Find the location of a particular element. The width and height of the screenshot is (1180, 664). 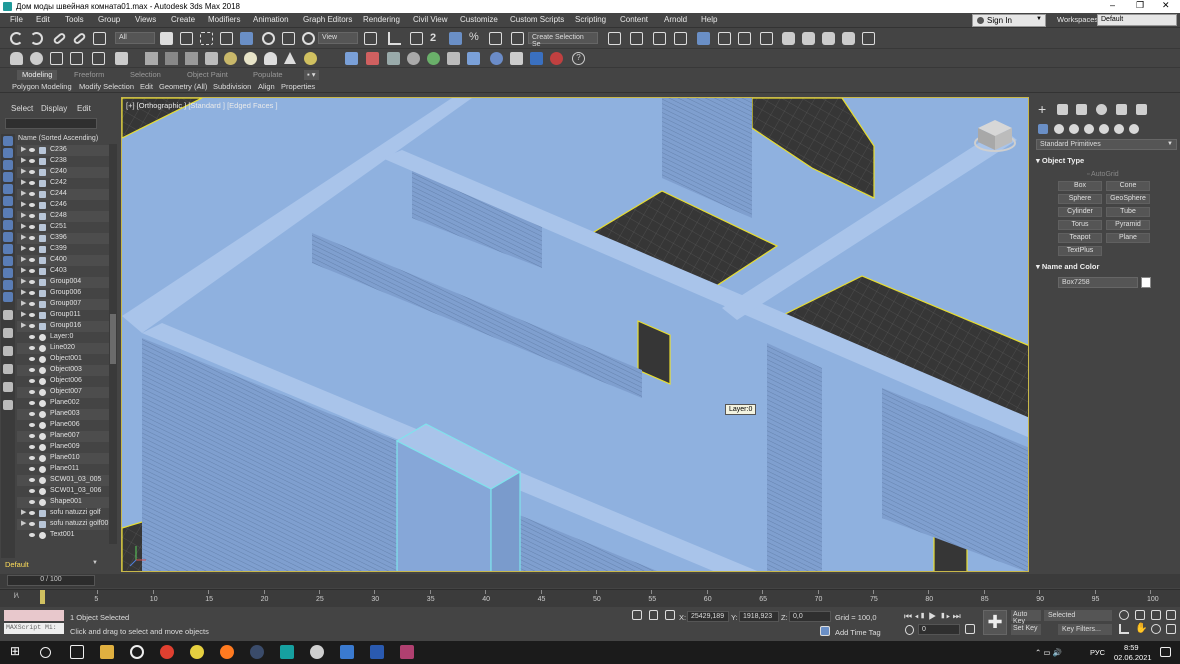

cube-icon is located at coordinates (536, 58).